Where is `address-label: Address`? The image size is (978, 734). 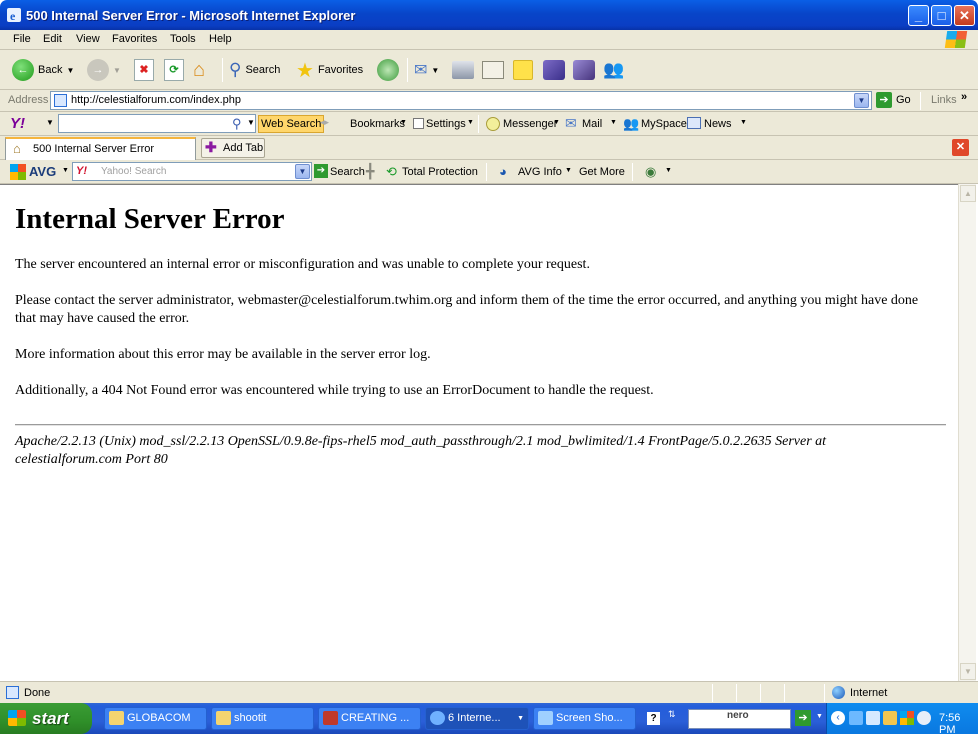 address-label: Address is located at coordinates (28, 100).